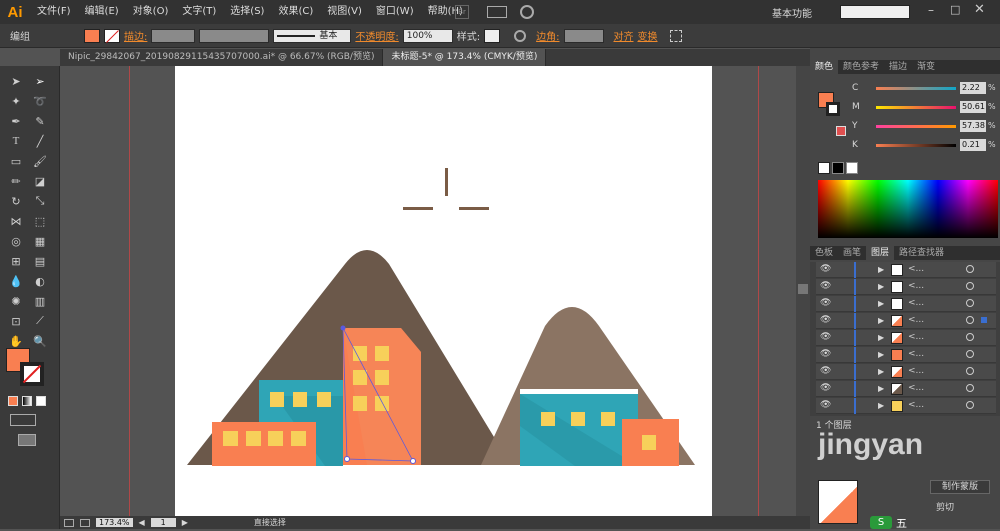 This screenshot has height=531, width=1000. I want to click on brush-definition: 基本, so click(312, 35).